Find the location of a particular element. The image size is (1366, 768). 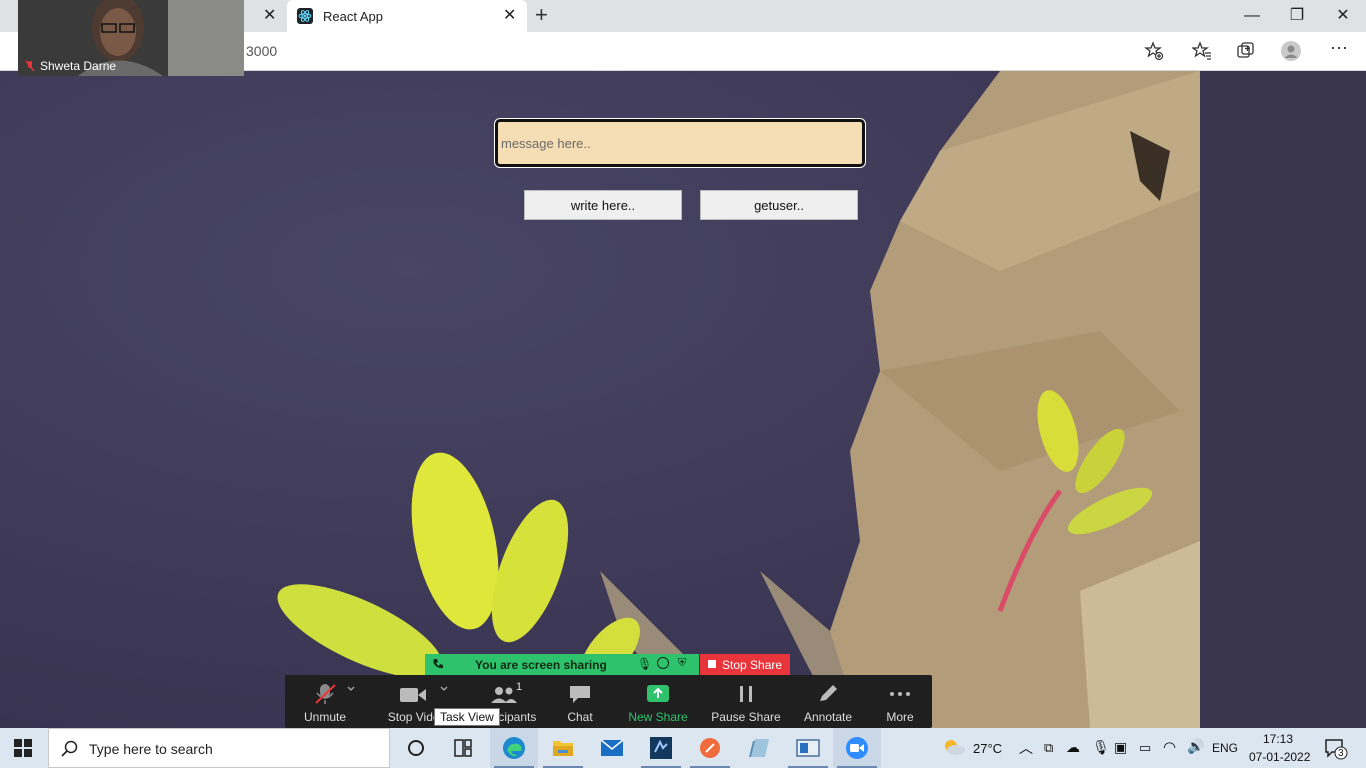

file-explorer-app is located at coordinates (563, 748).